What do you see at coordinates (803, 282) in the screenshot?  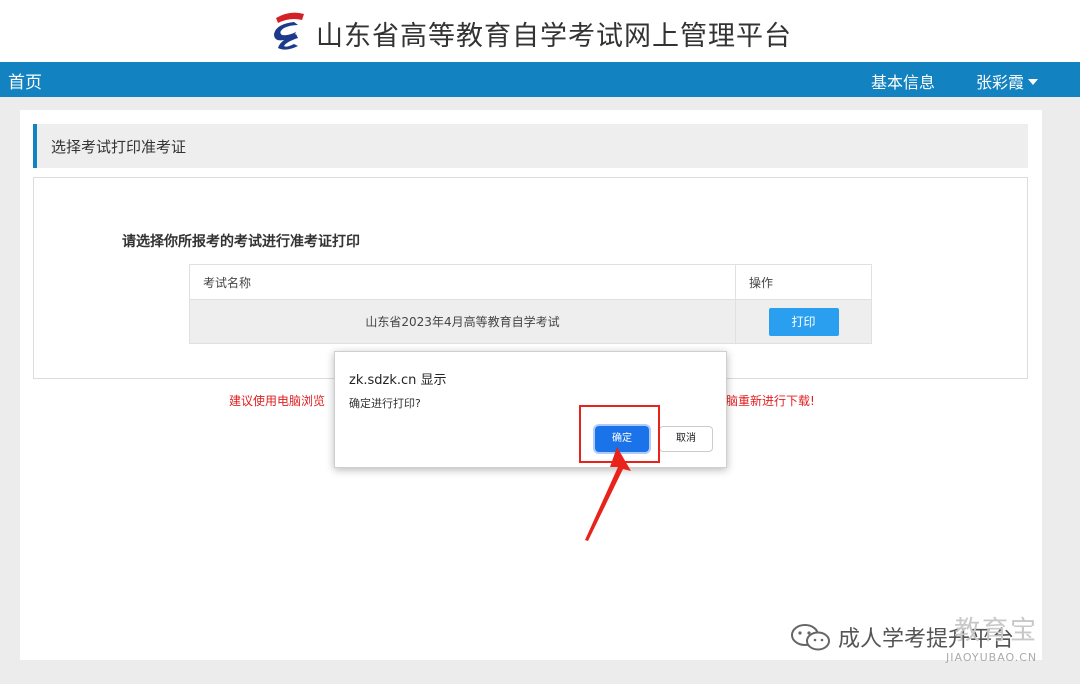 I see `column-header-action: 操作` at bounding box center [803, 282].